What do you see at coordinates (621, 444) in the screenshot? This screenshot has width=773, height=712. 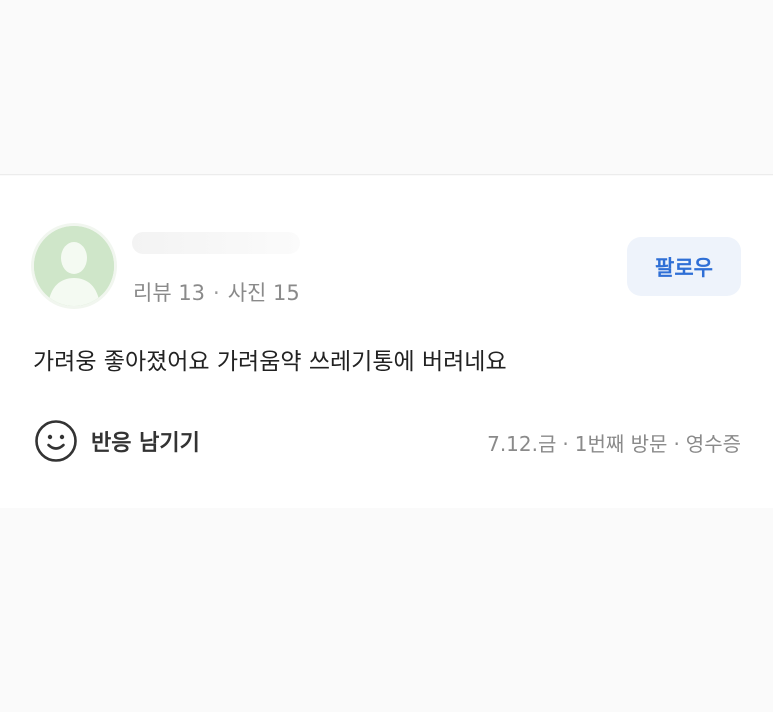 I see `visit-count: 1번째 방문` at bounding box center [621, 444].